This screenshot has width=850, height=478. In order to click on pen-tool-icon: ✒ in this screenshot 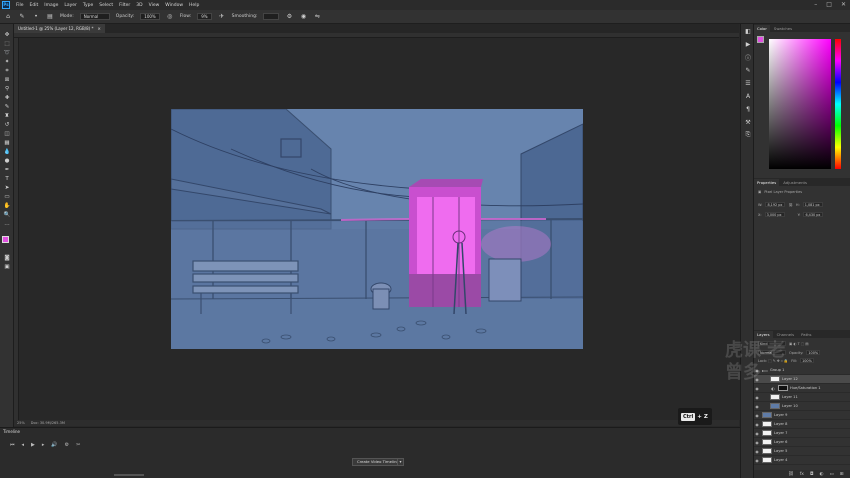, I will do `click(7, 170)`.